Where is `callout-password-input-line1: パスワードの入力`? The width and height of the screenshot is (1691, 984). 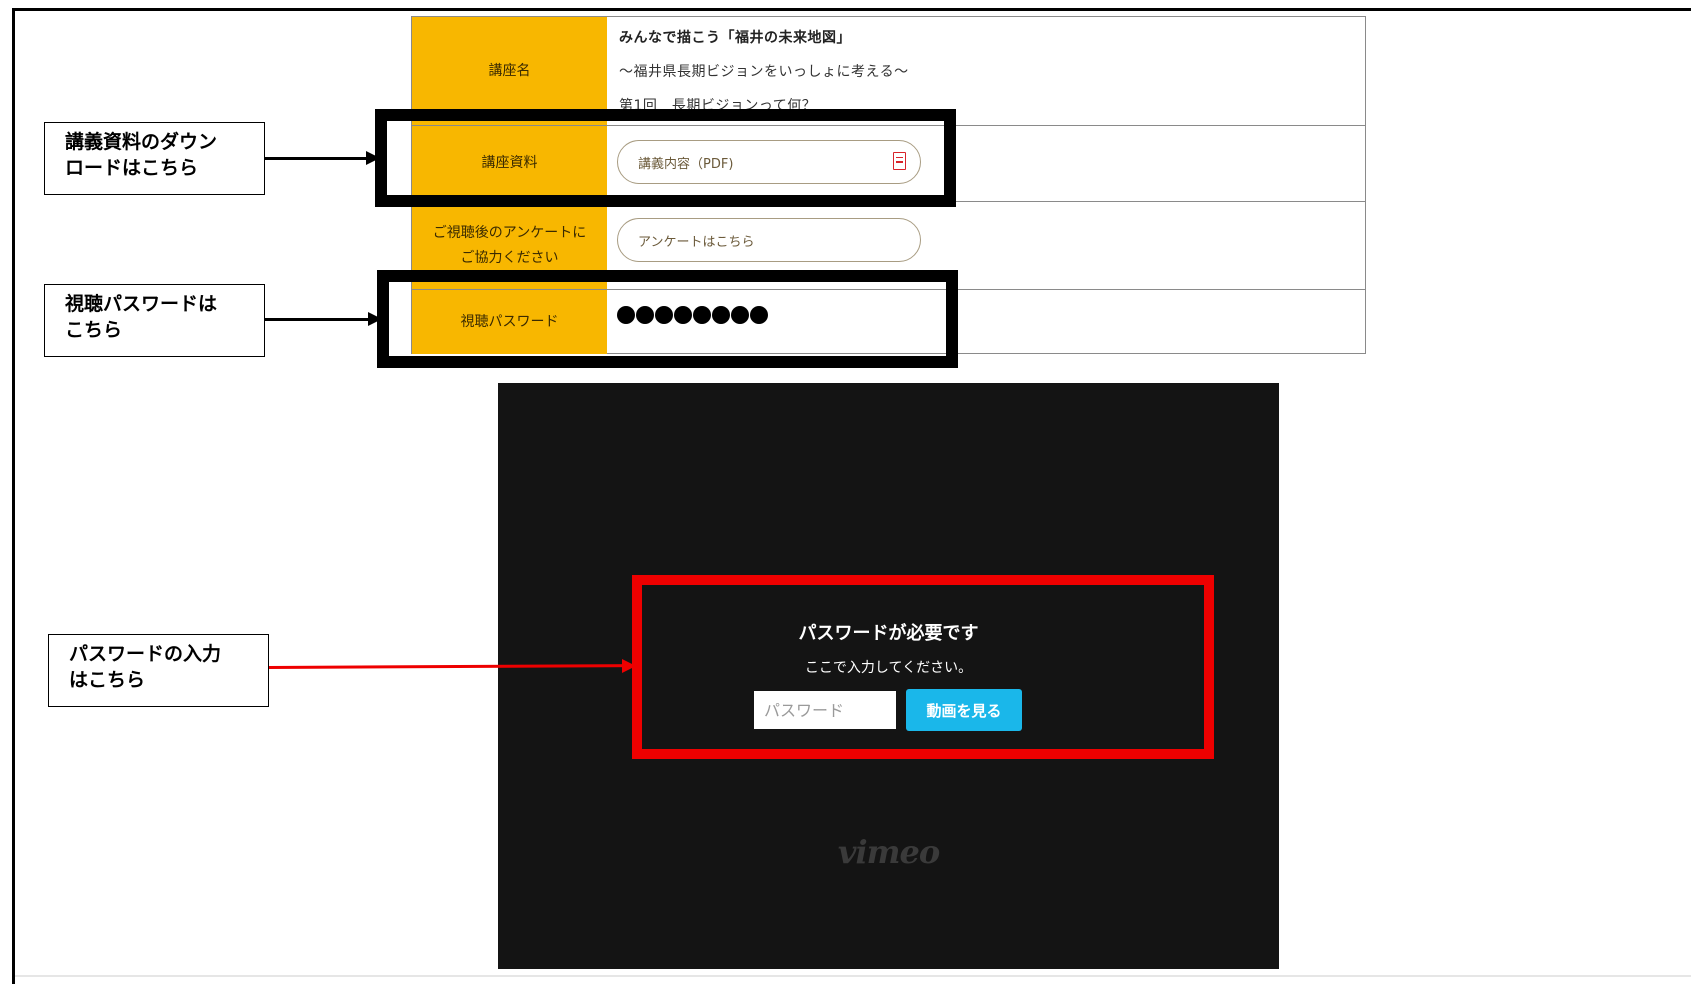 callout-password-input-line1: パスワードの入力 is located at coordinates (145, 654).